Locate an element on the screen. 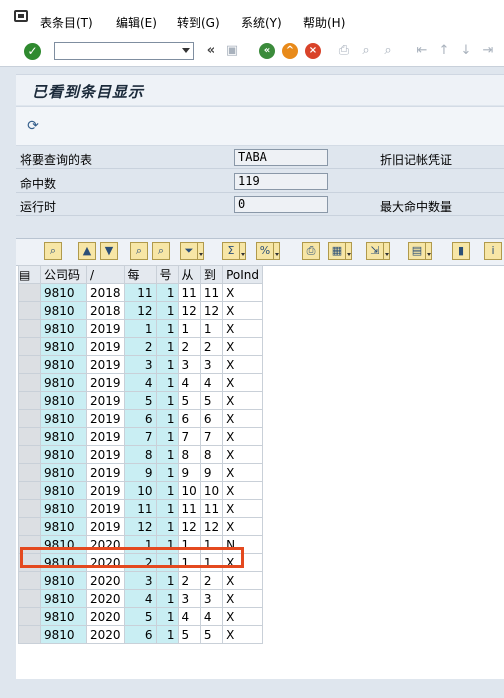  table-row: 9810 2018 11 1 11 11 X is located at coordinates (141, 292).